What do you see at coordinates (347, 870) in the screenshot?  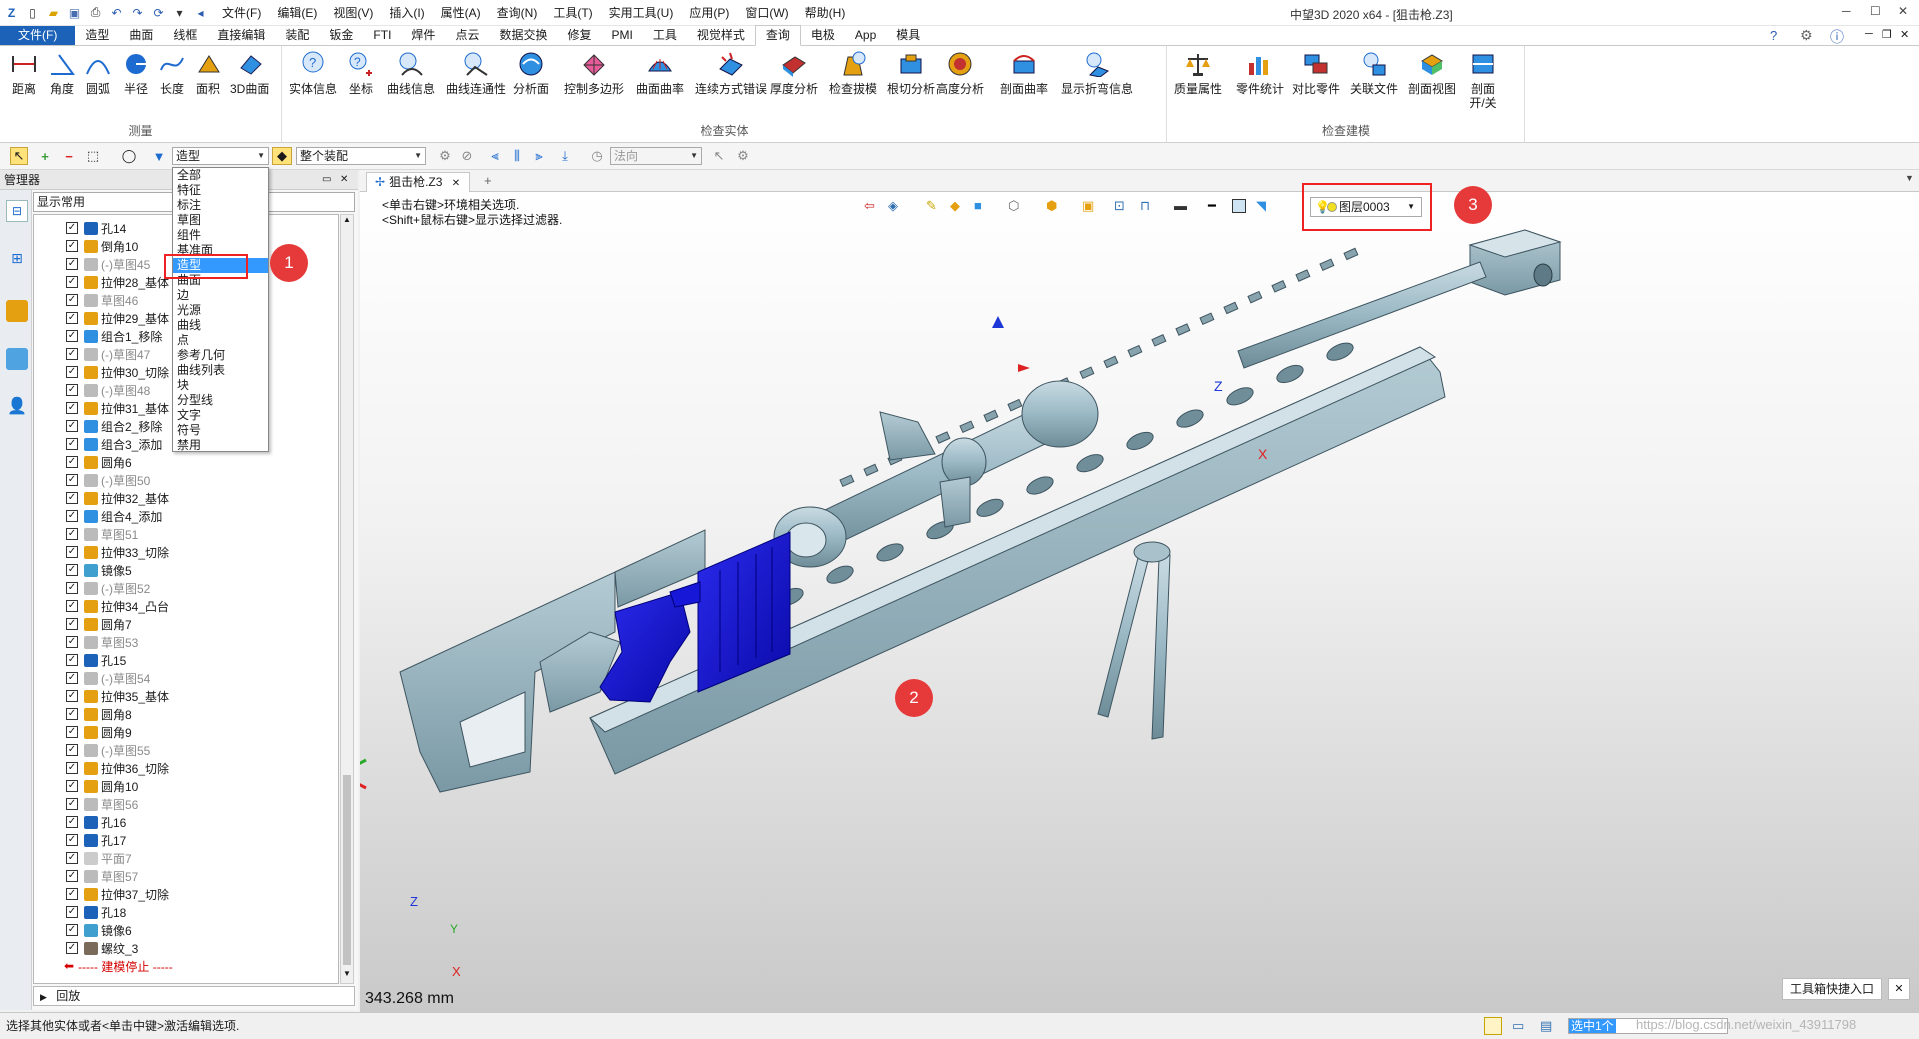 I see `scroll-thumb` at bounding box center [347, 870].